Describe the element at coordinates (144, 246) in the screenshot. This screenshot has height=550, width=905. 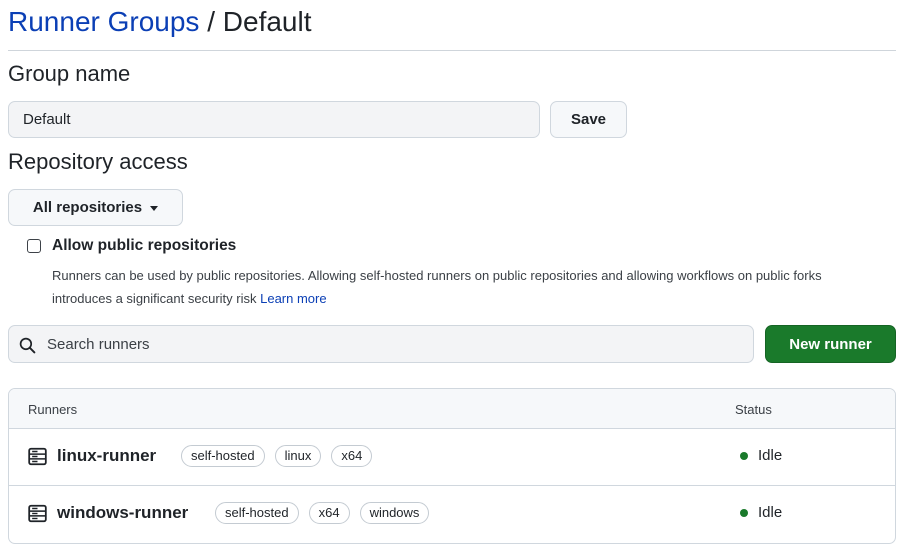
I see `allow-public-repositories-label: Allow public repositories` at that location.